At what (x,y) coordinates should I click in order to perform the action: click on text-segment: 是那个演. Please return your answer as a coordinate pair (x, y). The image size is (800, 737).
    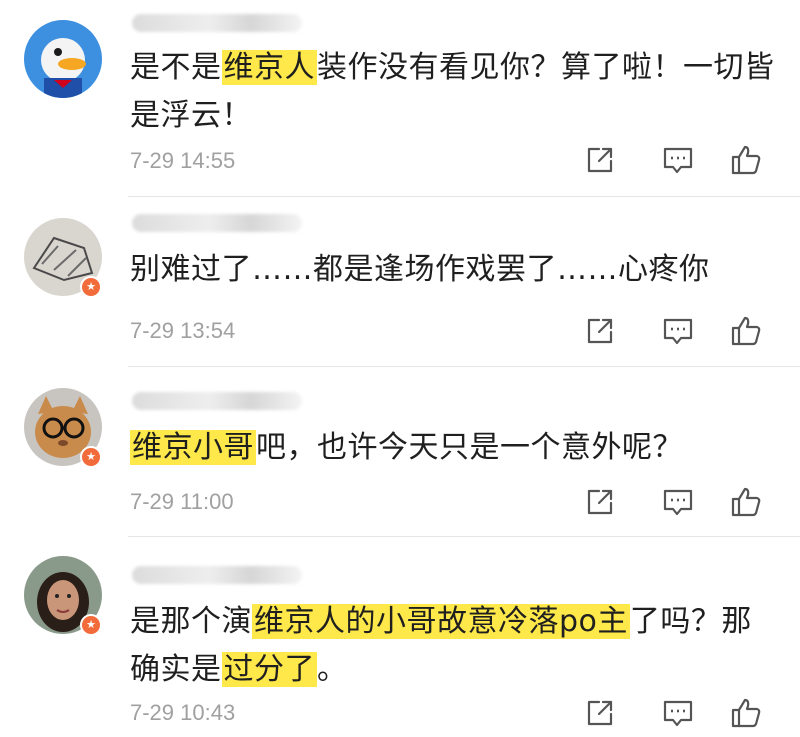
    Looking at the image, I should click on (191, 621).